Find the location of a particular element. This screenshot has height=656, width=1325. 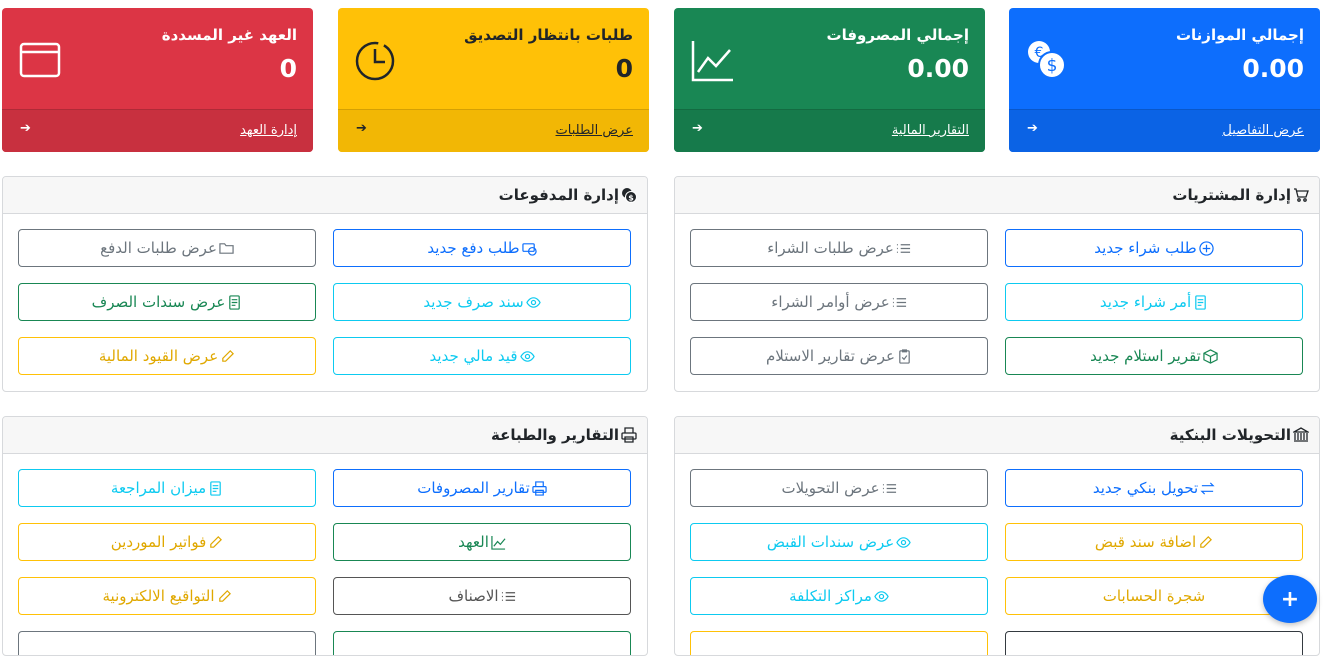

button-label: تحويل بنكي جديد is located at coordinates (1145, 488).